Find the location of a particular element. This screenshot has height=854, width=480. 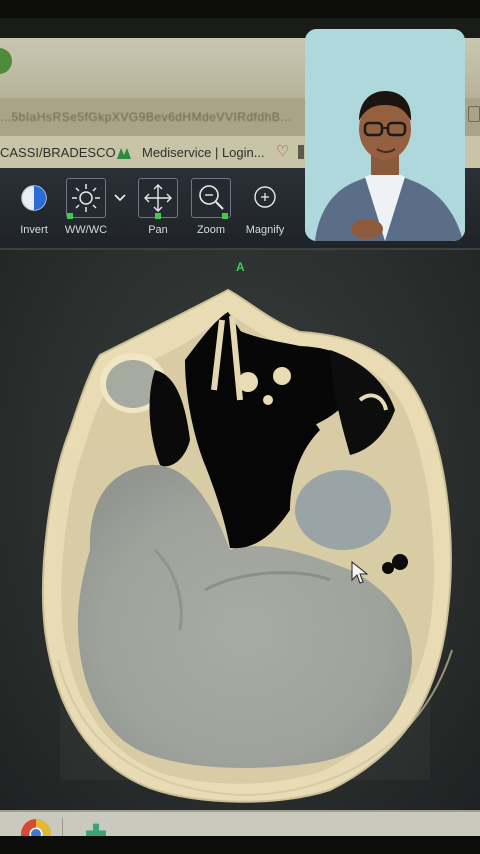

chevron-down-icon is located at coordinates (120, 198).